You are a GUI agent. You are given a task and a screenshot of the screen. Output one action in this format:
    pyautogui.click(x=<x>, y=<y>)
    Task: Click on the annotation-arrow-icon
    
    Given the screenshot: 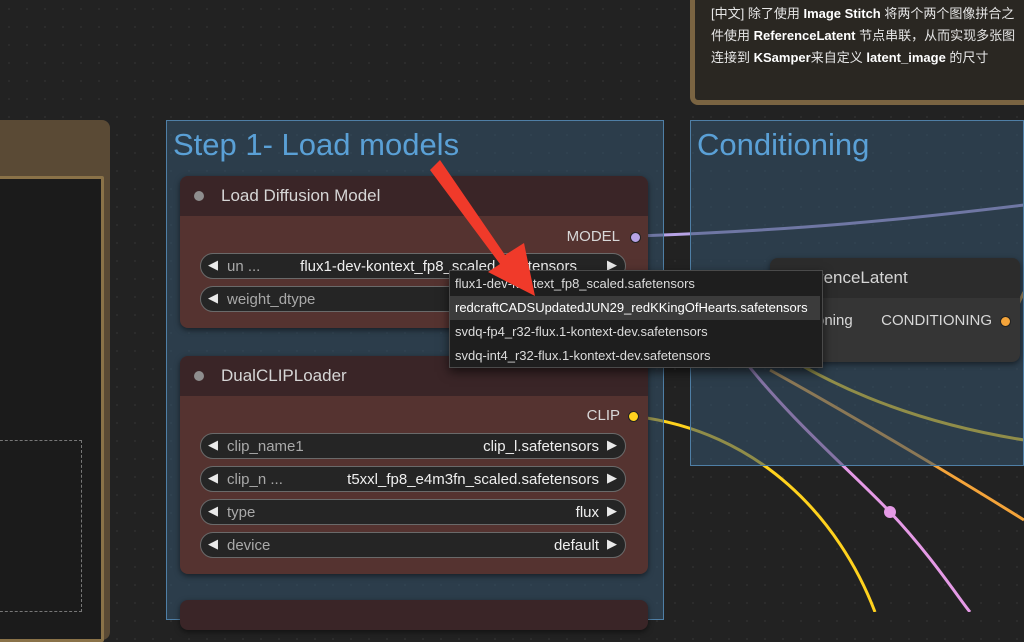 What is the action you would take?
    pyautogui.click(x=482, y=228)
    